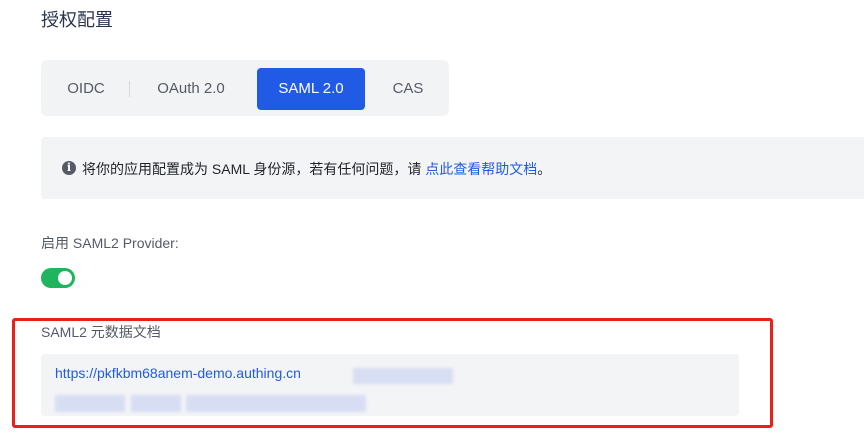 This screenshot has width=864, height=438. What do you see at coordinates (481, 169) in the screenshot?
I see `help-doc-link: 点此查看帮助文档` at bounding box center [481, 169].